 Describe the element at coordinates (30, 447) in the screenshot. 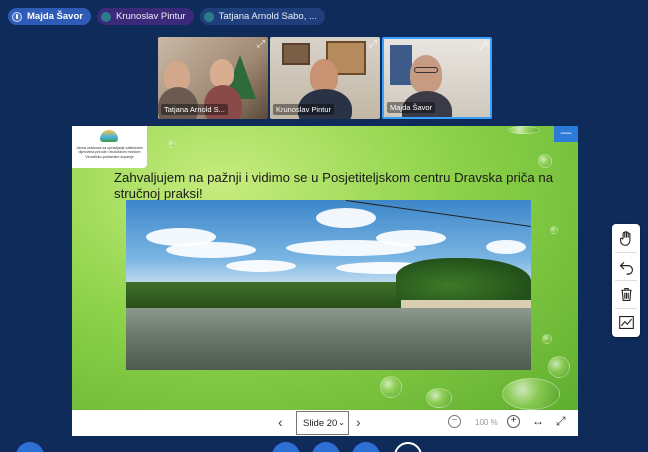

I see `user-actions-button` at that location.